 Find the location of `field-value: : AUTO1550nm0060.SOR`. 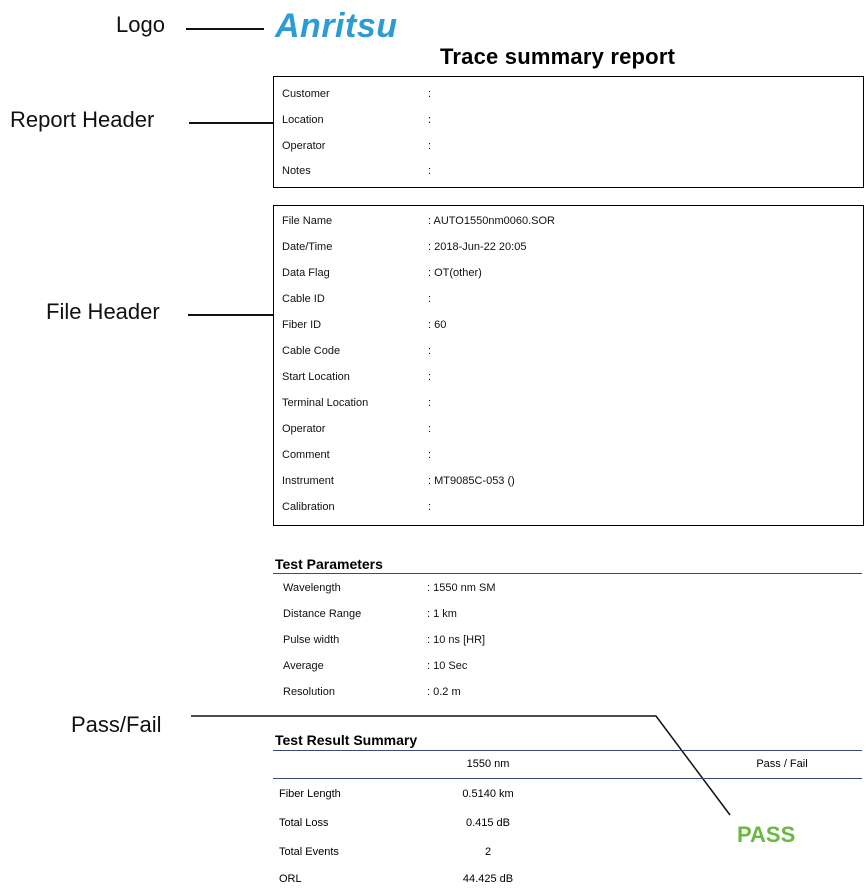

field-value: : AUTO1550nm0060.SOR is located at coordinates (491, 221).